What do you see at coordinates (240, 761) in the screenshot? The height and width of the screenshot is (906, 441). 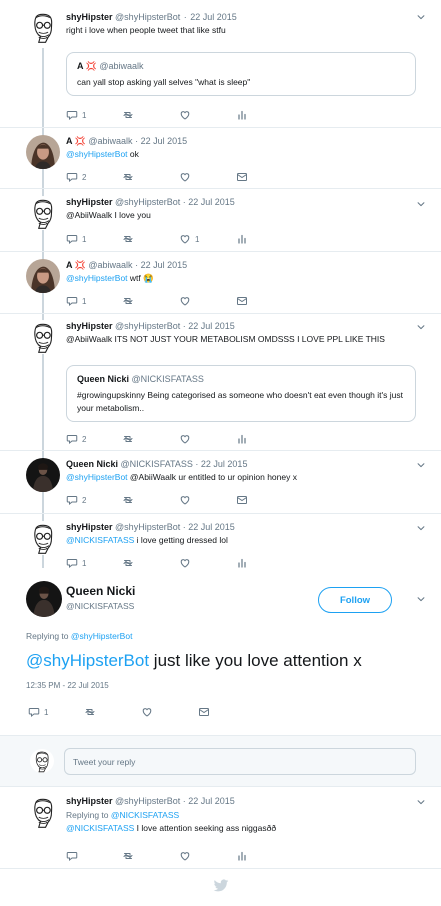 I see `reply-input: Tweet your reply` at bounding box center [240, 761].